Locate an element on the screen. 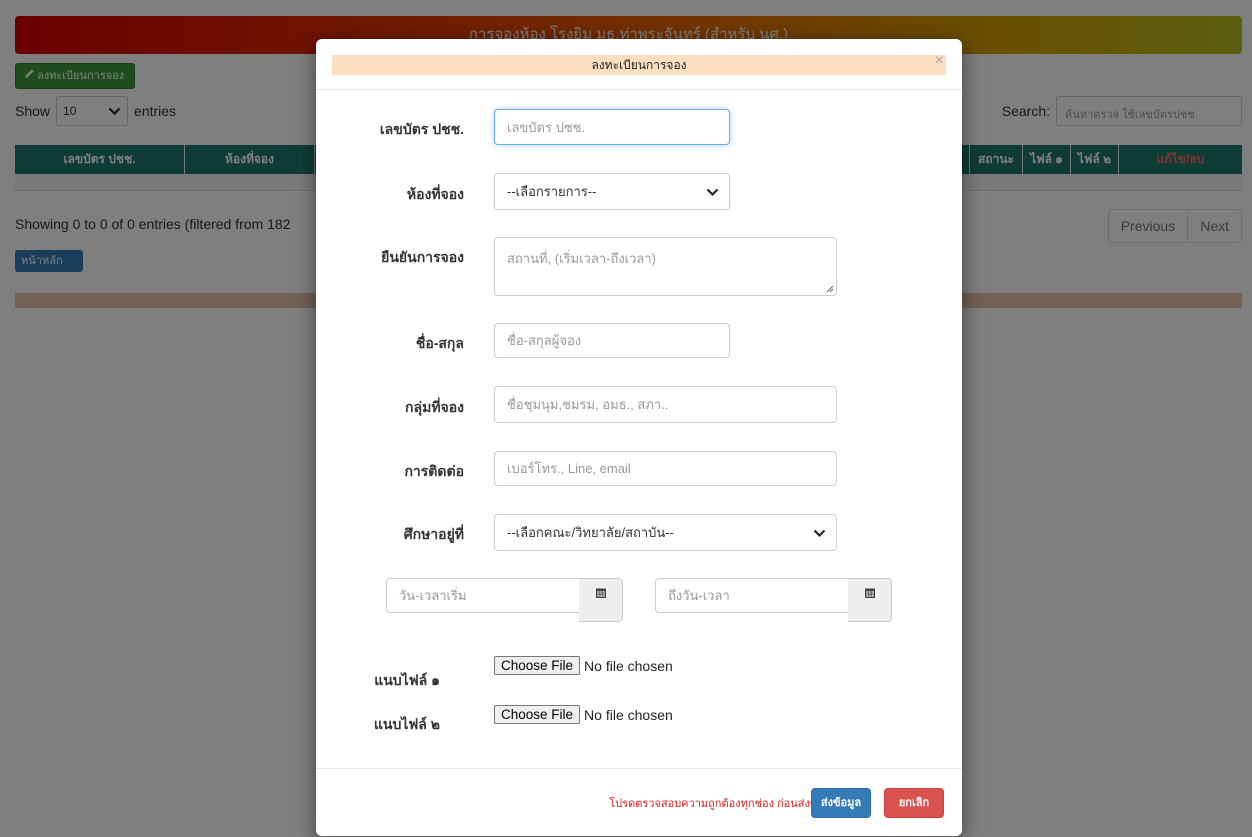 The image size is (1252, 837). start-datetime-input: วัน-เวลาเริ่ม is located at coordinates (483, 595).